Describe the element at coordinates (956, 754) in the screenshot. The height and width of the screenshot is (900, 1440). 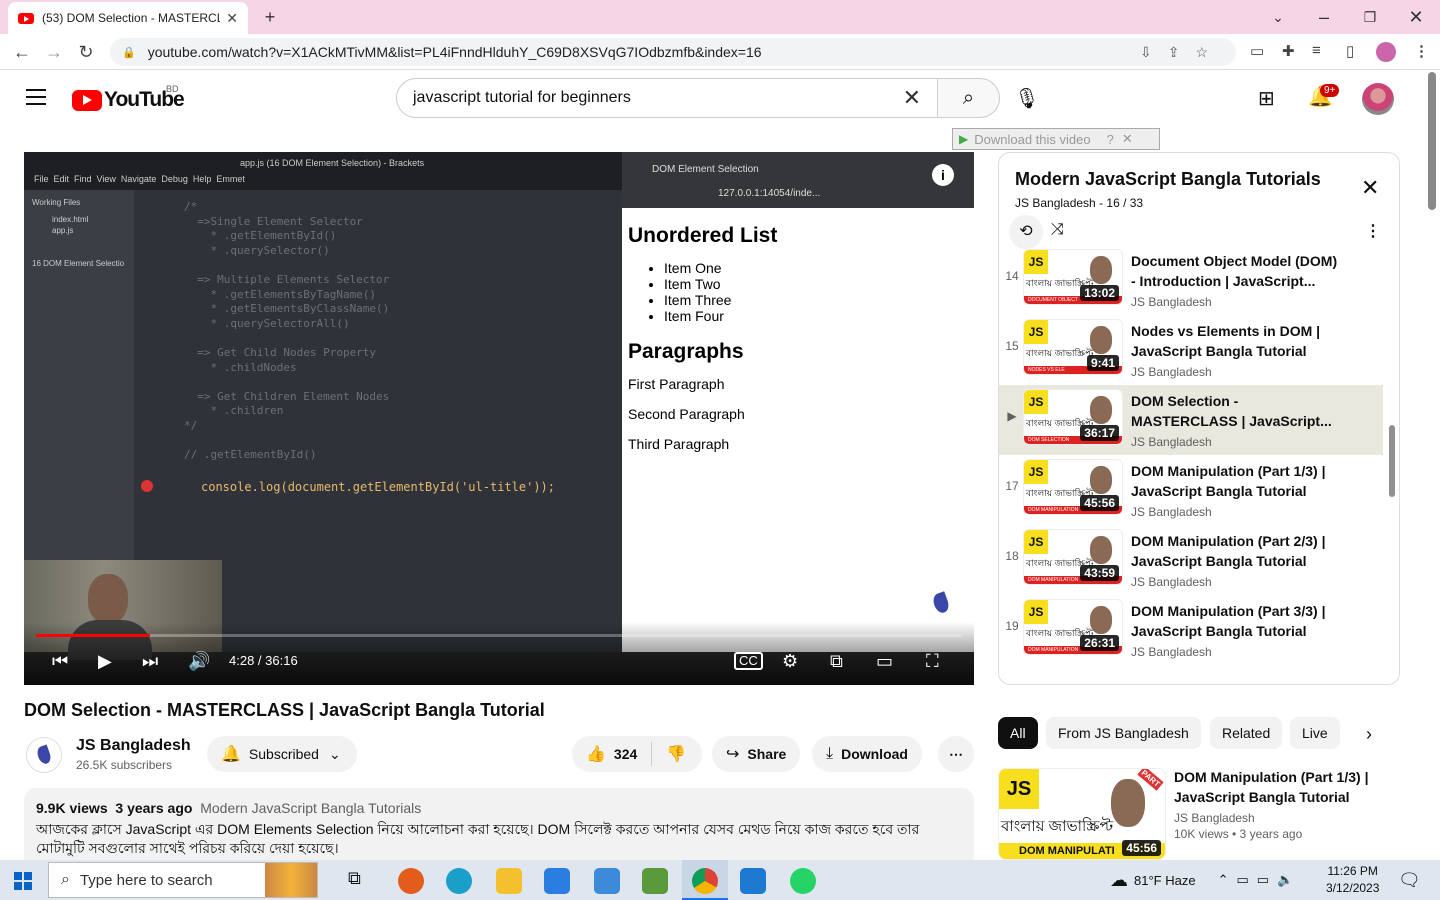
I see `more-actions-button: ⋯` at that location.